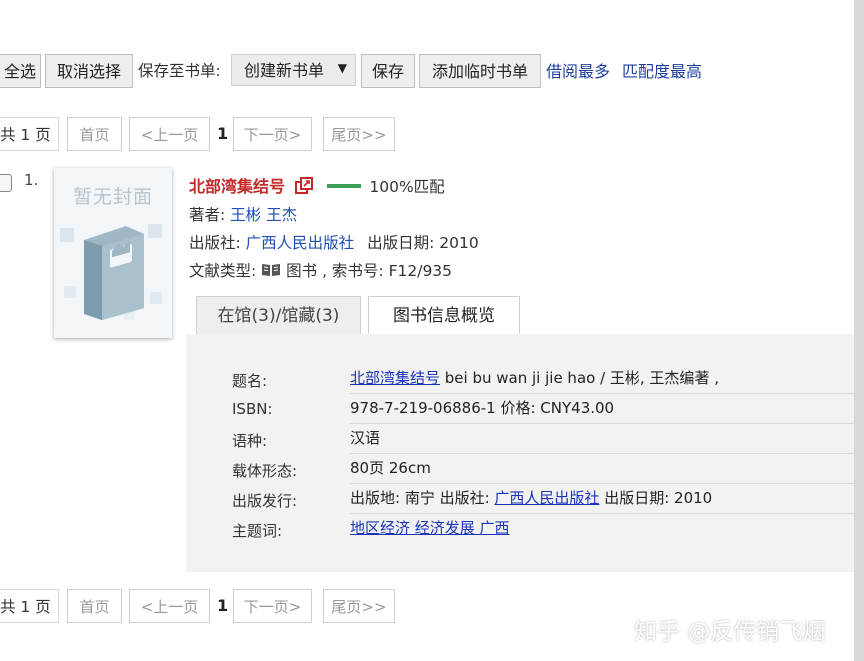 This screenshot has width=864, height=661. I want to click on record-number: 1., so click(31, 180).